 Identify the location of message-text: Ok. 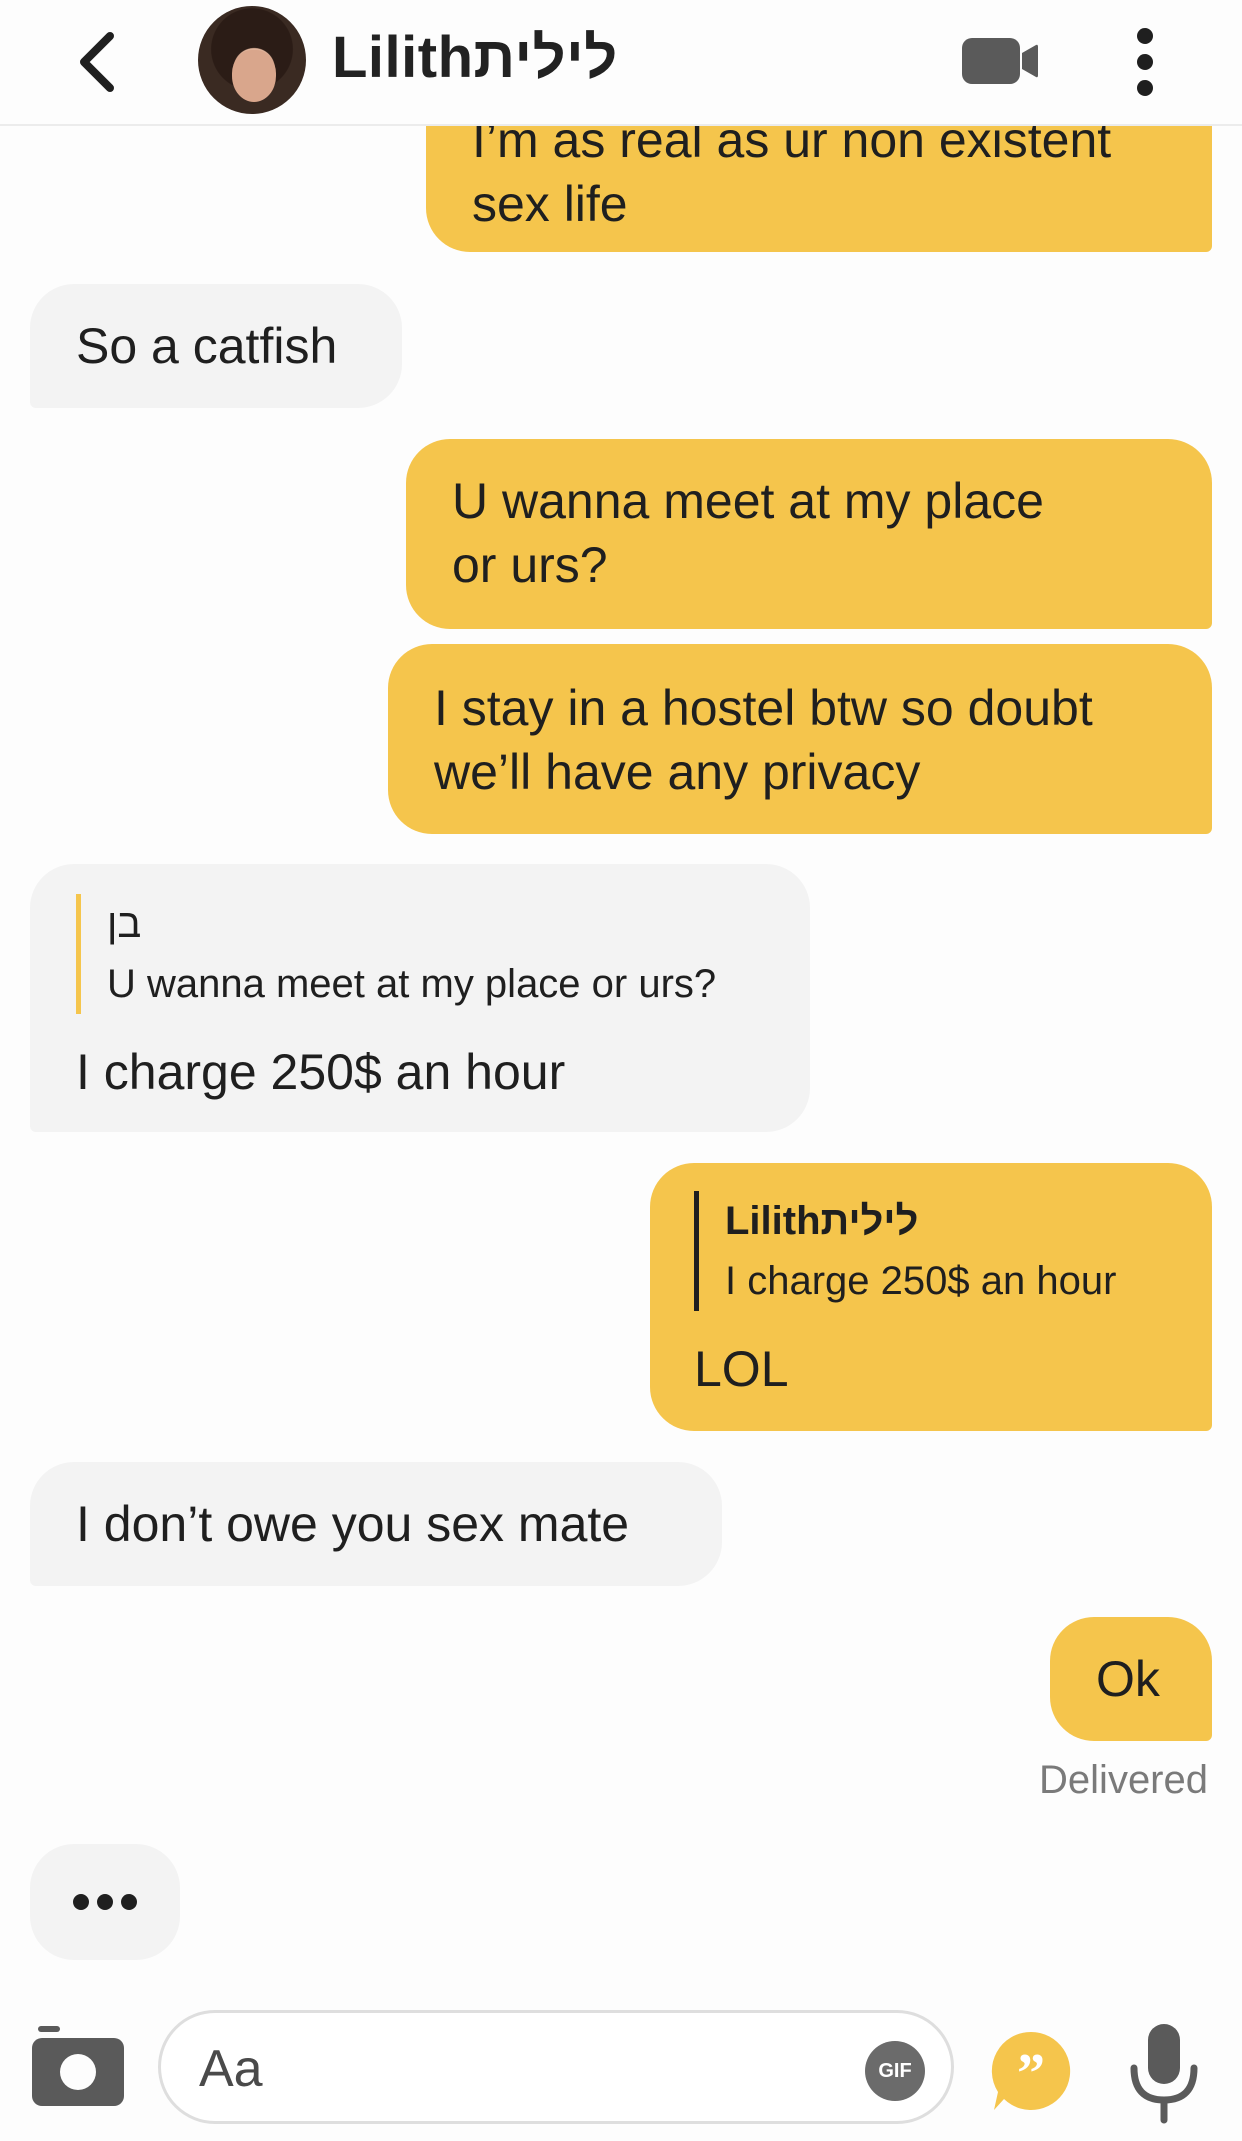
(1128, 1679).